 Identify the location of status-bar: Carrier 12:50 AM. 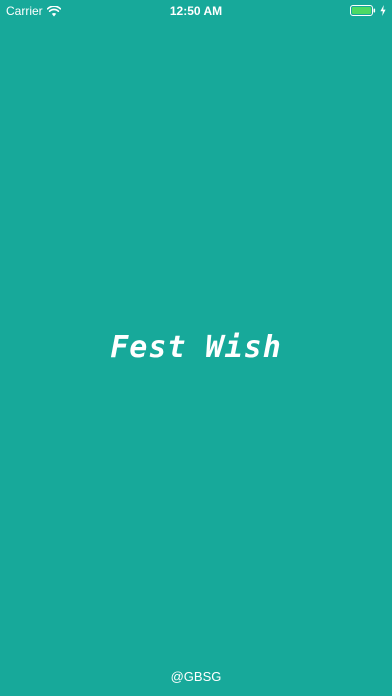
(196, 11).